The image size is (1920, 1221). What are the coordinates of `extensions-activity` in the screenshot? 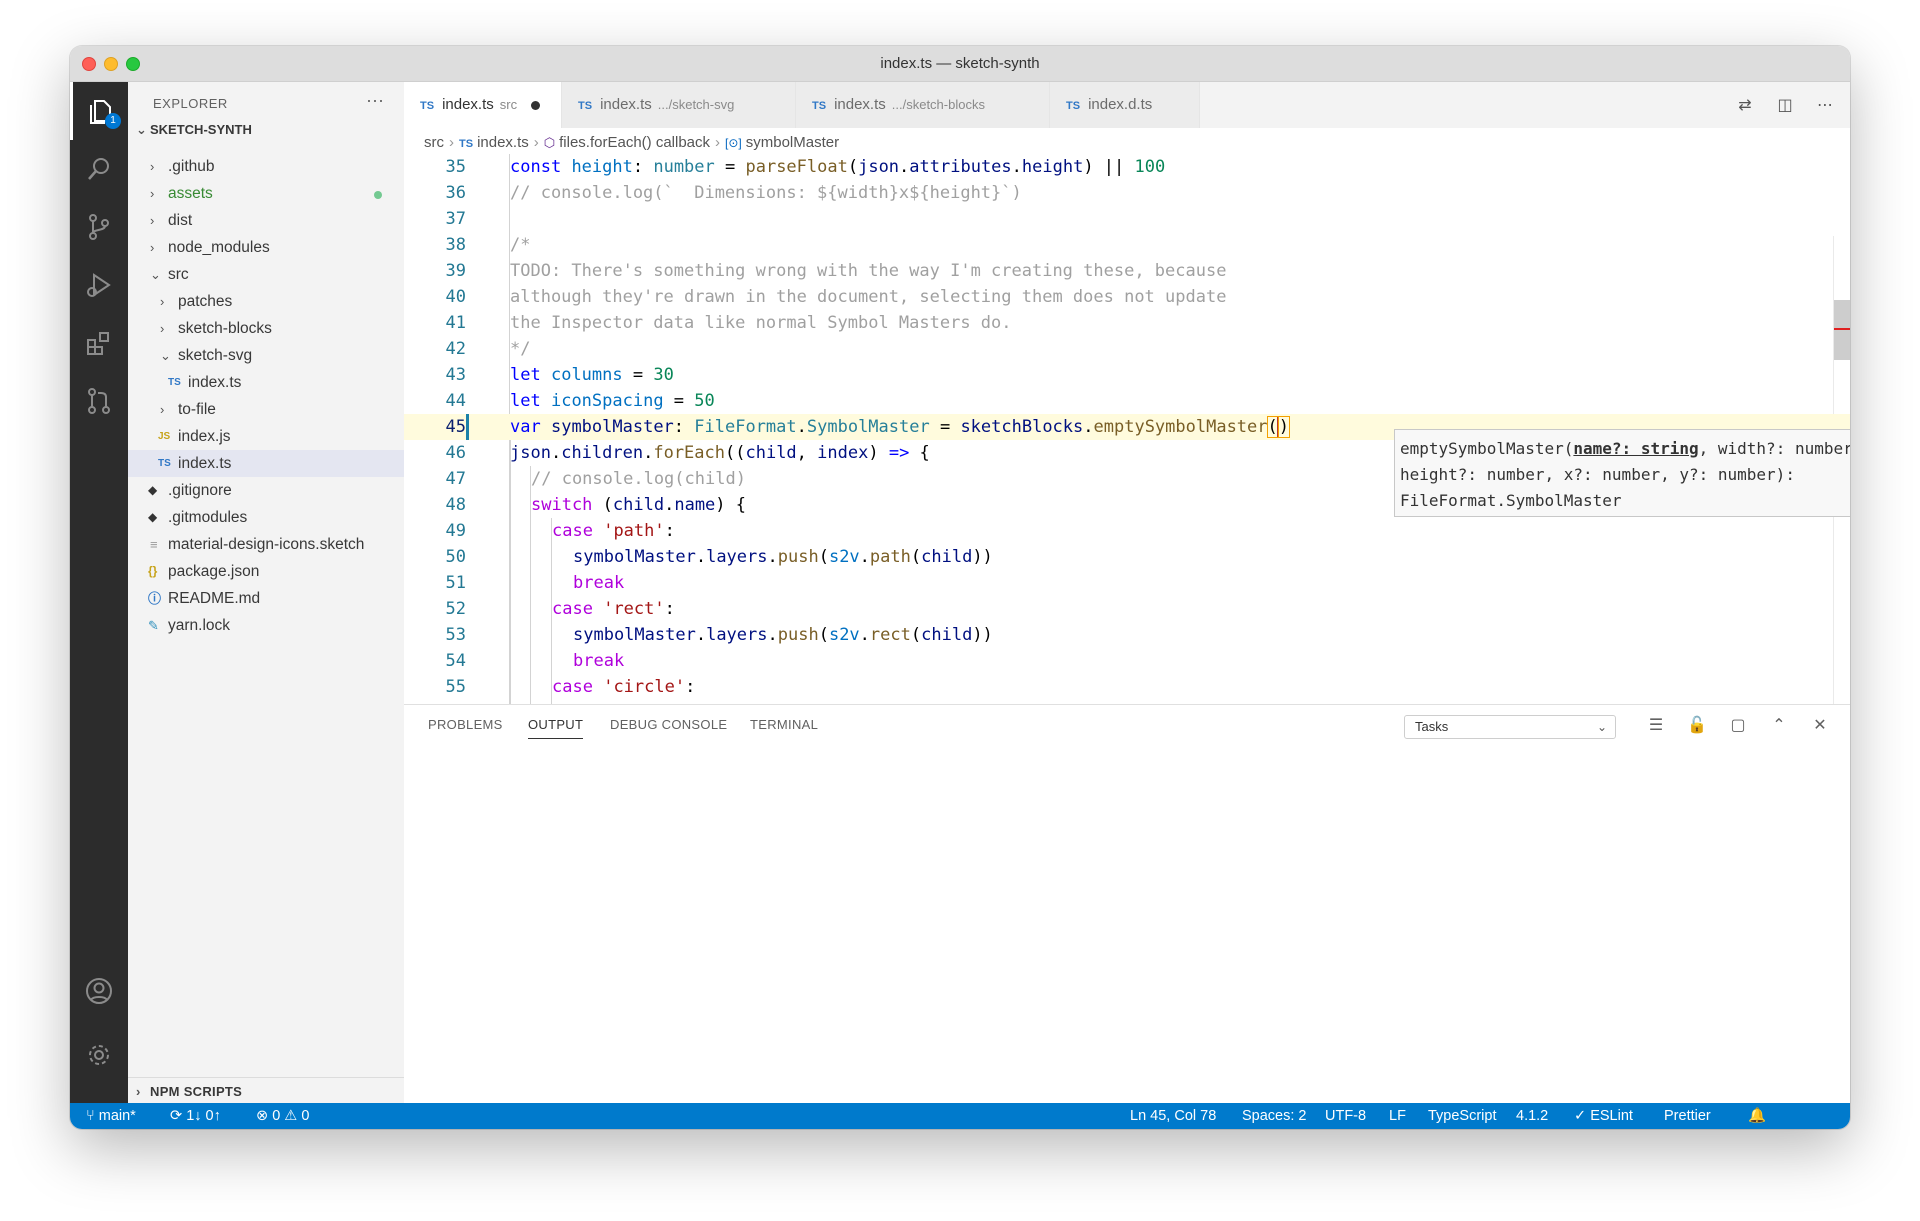 It's located at (99, 343).